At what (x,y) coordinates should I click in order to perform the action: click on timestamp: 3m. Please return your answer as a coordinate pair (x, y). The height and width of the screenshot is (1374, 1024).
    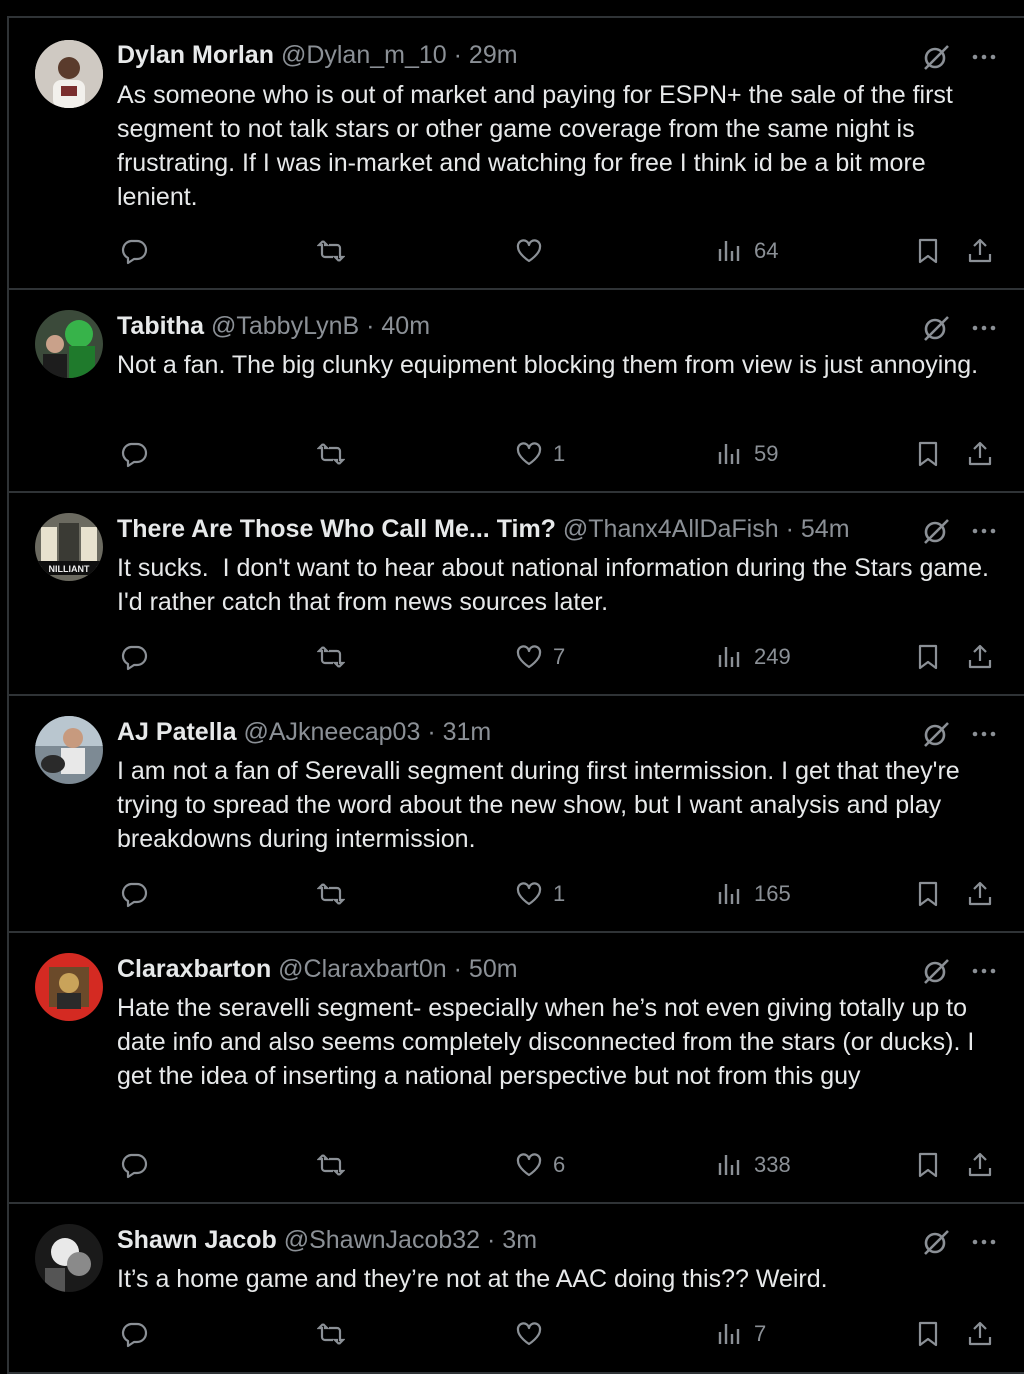
    Looking at the image, I should click on (519, 1240).